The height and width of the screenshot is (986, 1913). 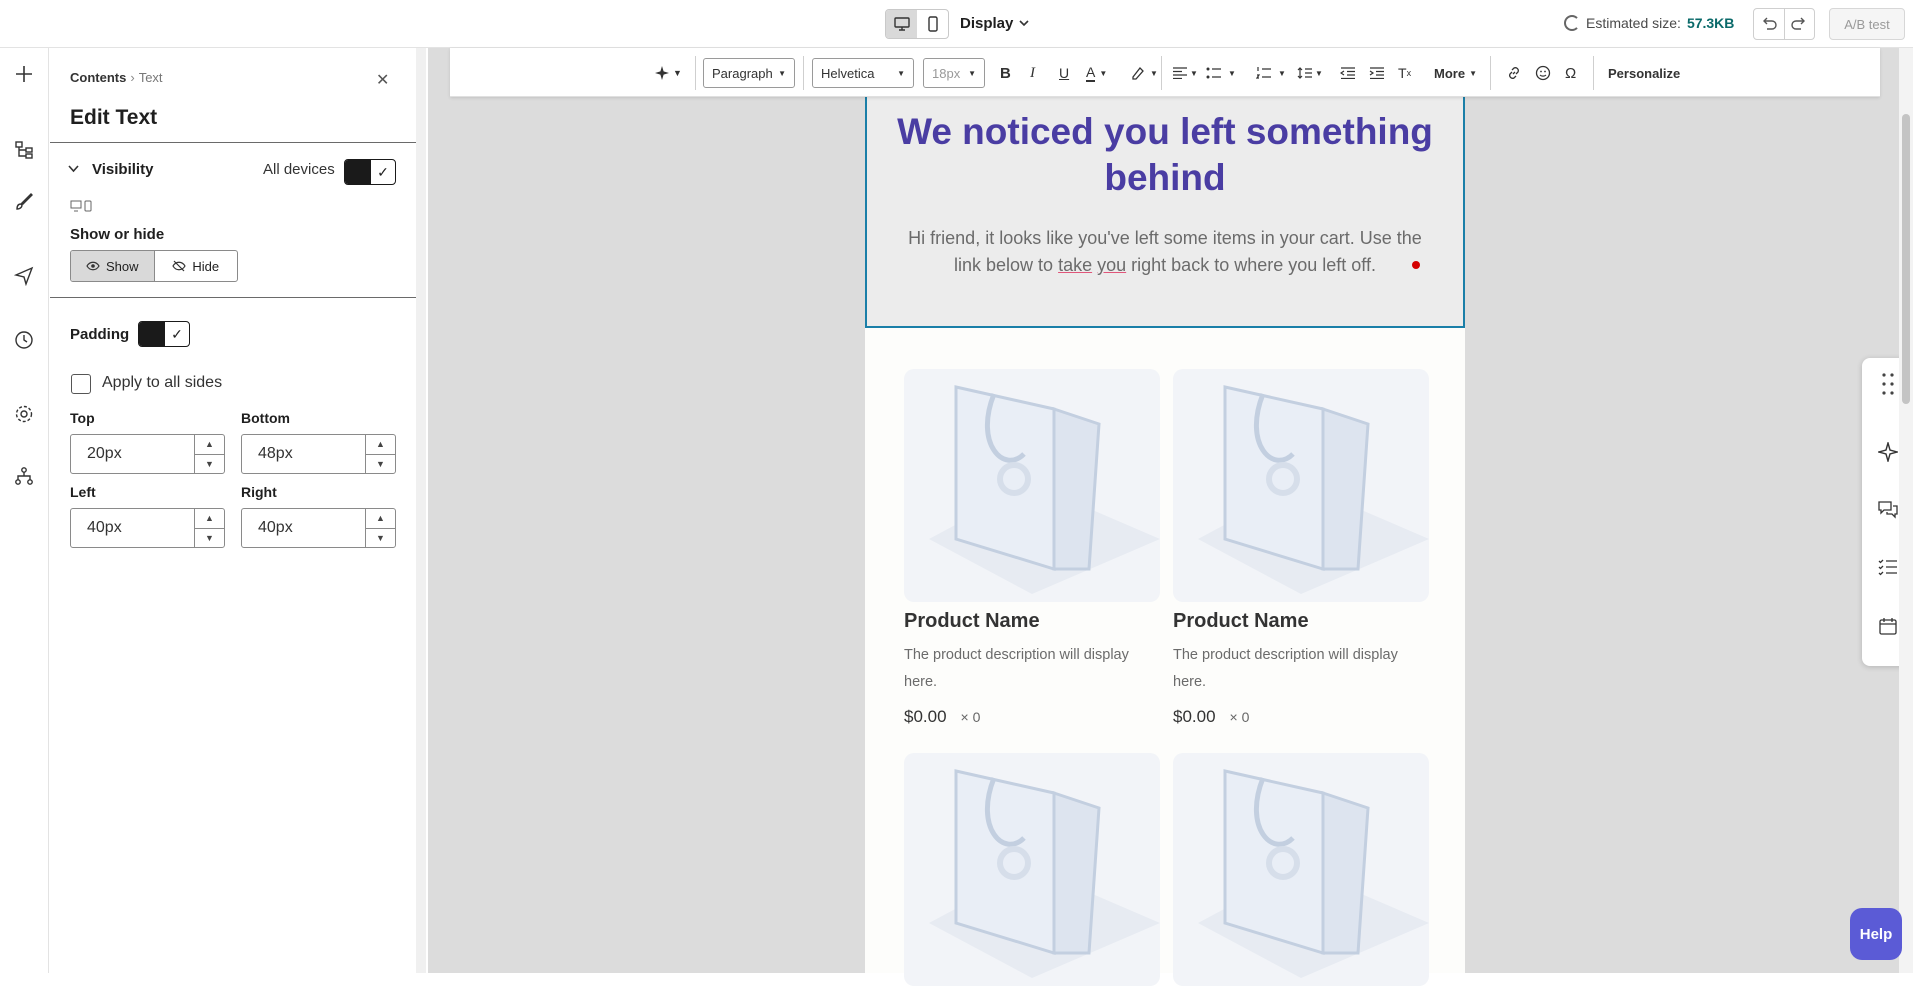 What do you see at coordinates (1644, 73) in the screenshot?
I see `personalize-button: Personalize` at bounding box center [1644, 73].